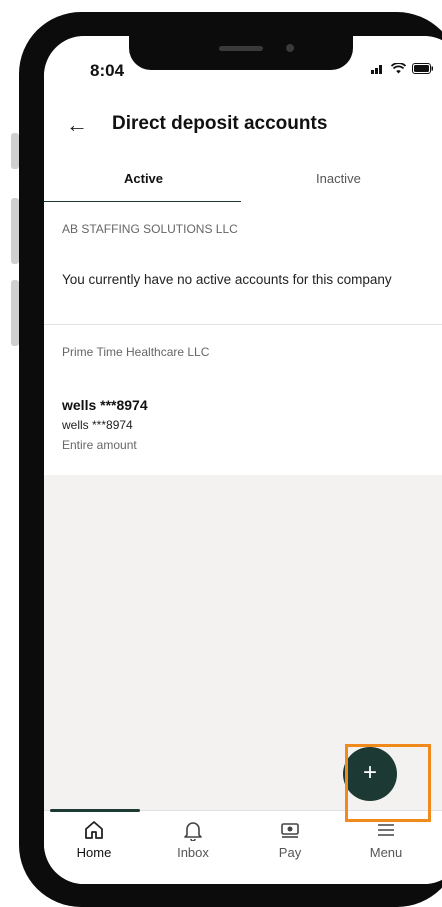  What do you see at coordinates (422, 68) in the screenshot?
I see `battery-icon` at bounding box center [422, 68].